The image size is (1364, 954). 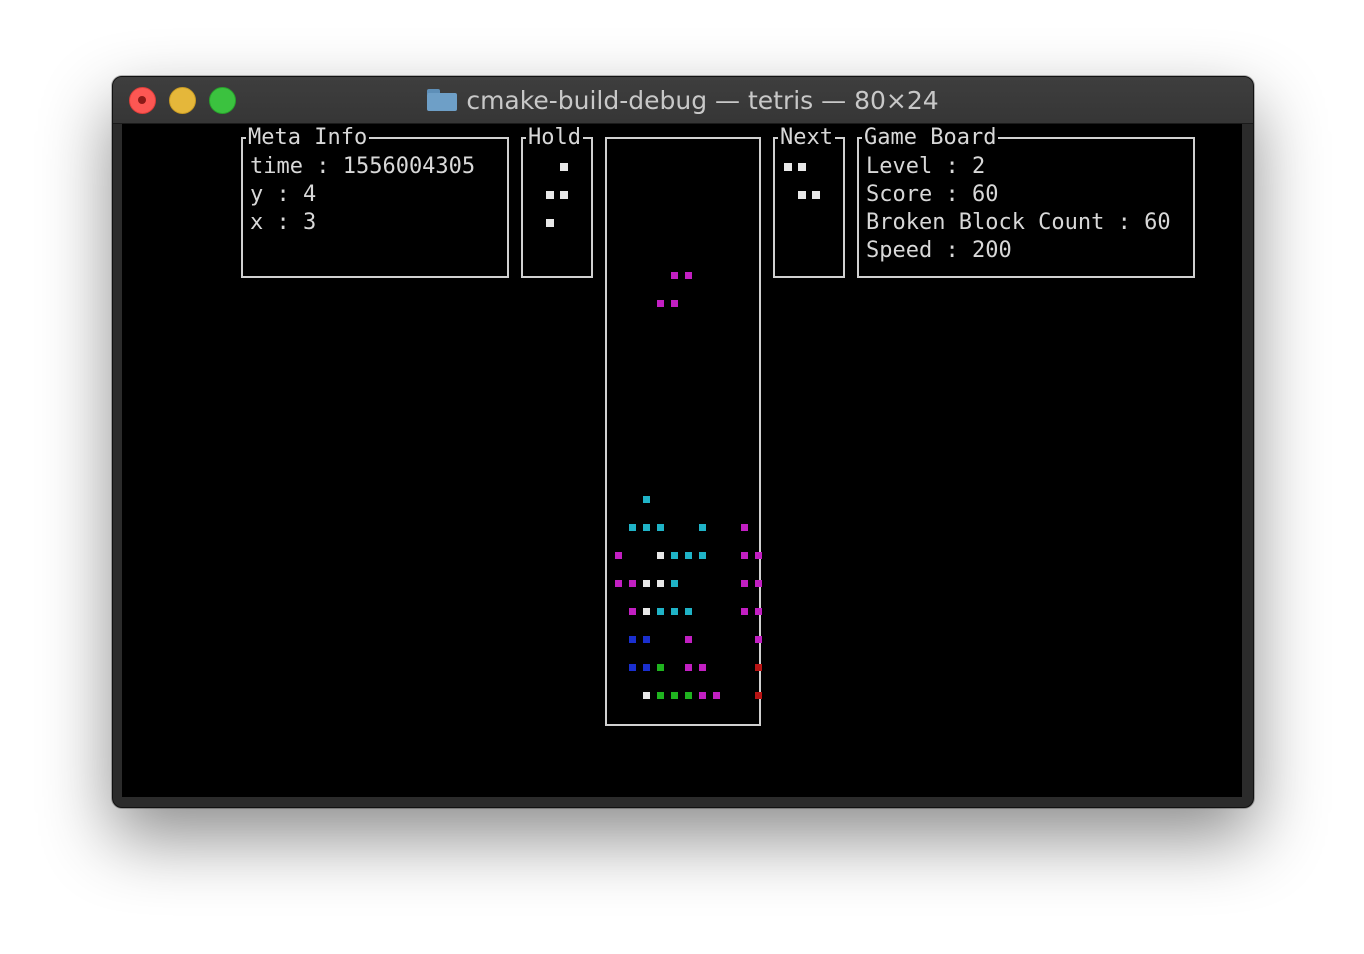 I want to click on title-bar: cmake-build-debug — tetris — 80×24, so click(x=683, y=100).